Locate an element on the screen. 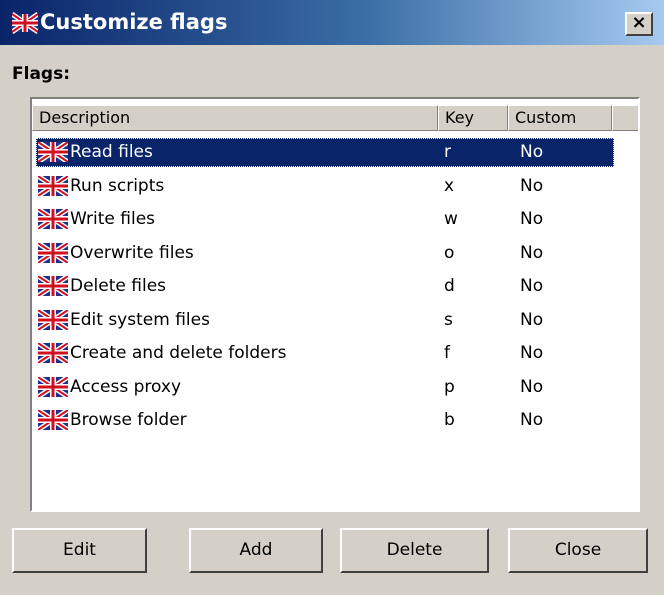 The image size is (664, 595). delete-button: Delete is located at coordinates (414, 550).